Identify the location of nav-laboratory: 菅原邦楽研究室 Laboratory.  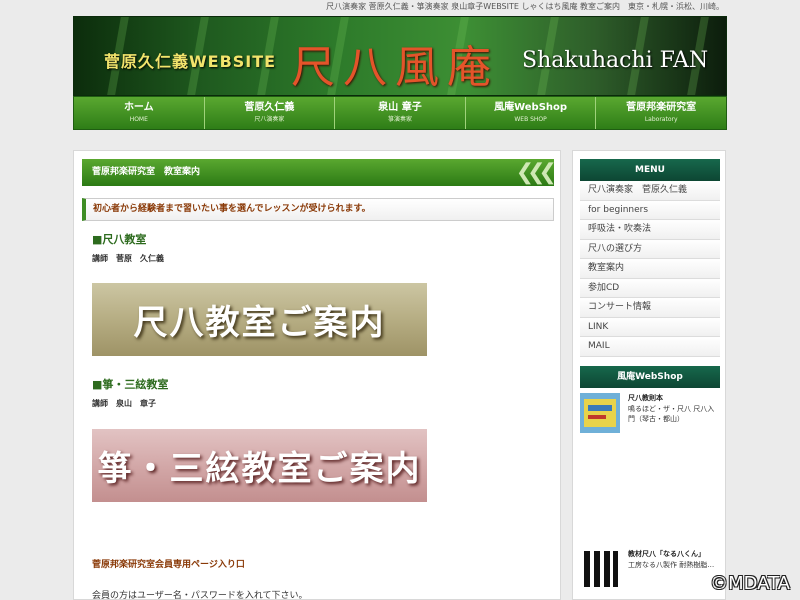
(661, 113).